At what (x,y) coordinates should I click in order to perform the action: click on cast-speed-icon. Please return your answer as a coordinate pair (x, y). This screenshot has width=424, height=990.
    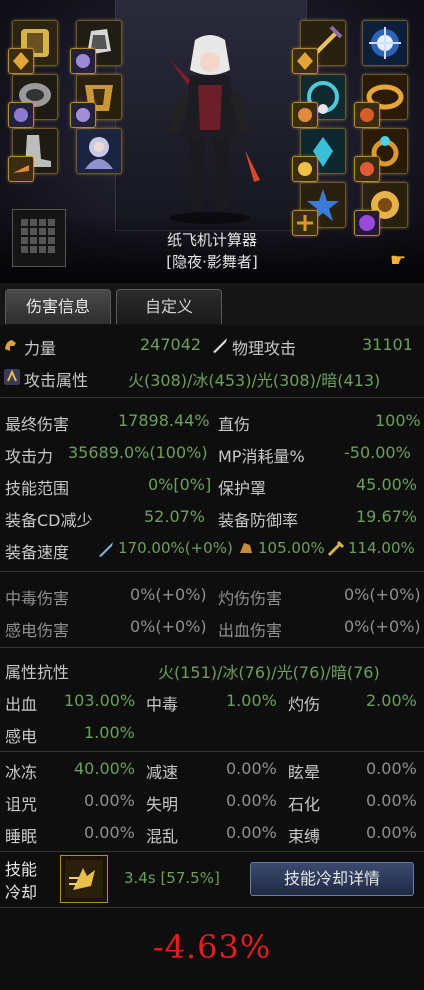
    Looking at the image, I should click on (336, 549).